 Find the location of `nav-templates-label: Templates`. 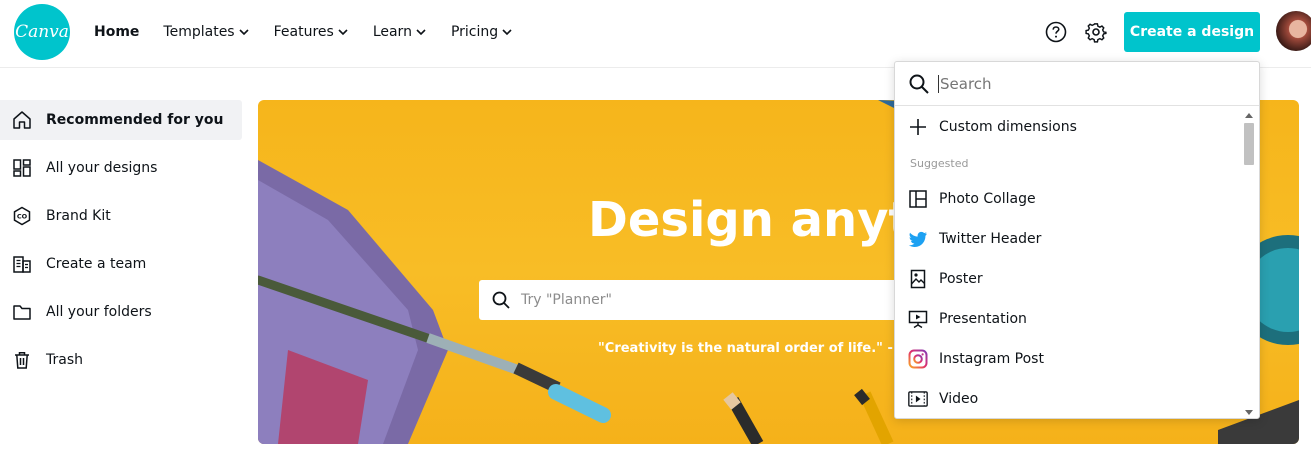

nav-templates-label: Templates is located at coordinates (199, 32).